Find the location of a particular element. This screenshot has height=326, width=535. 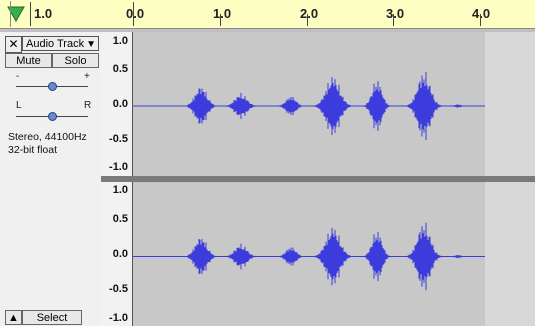

ruler-label: 0.0 is located at coordinates (135, 13).